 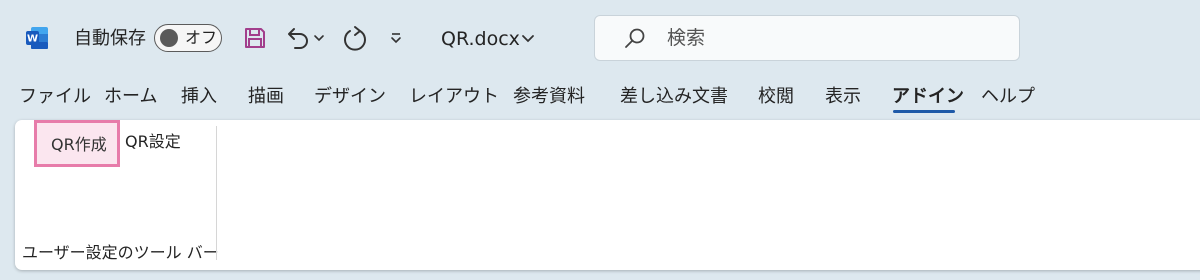 What do you see at coordinates (843, 97) in the screenshot?
I see `tab-view: 表示` at bounding box center [843, 97].